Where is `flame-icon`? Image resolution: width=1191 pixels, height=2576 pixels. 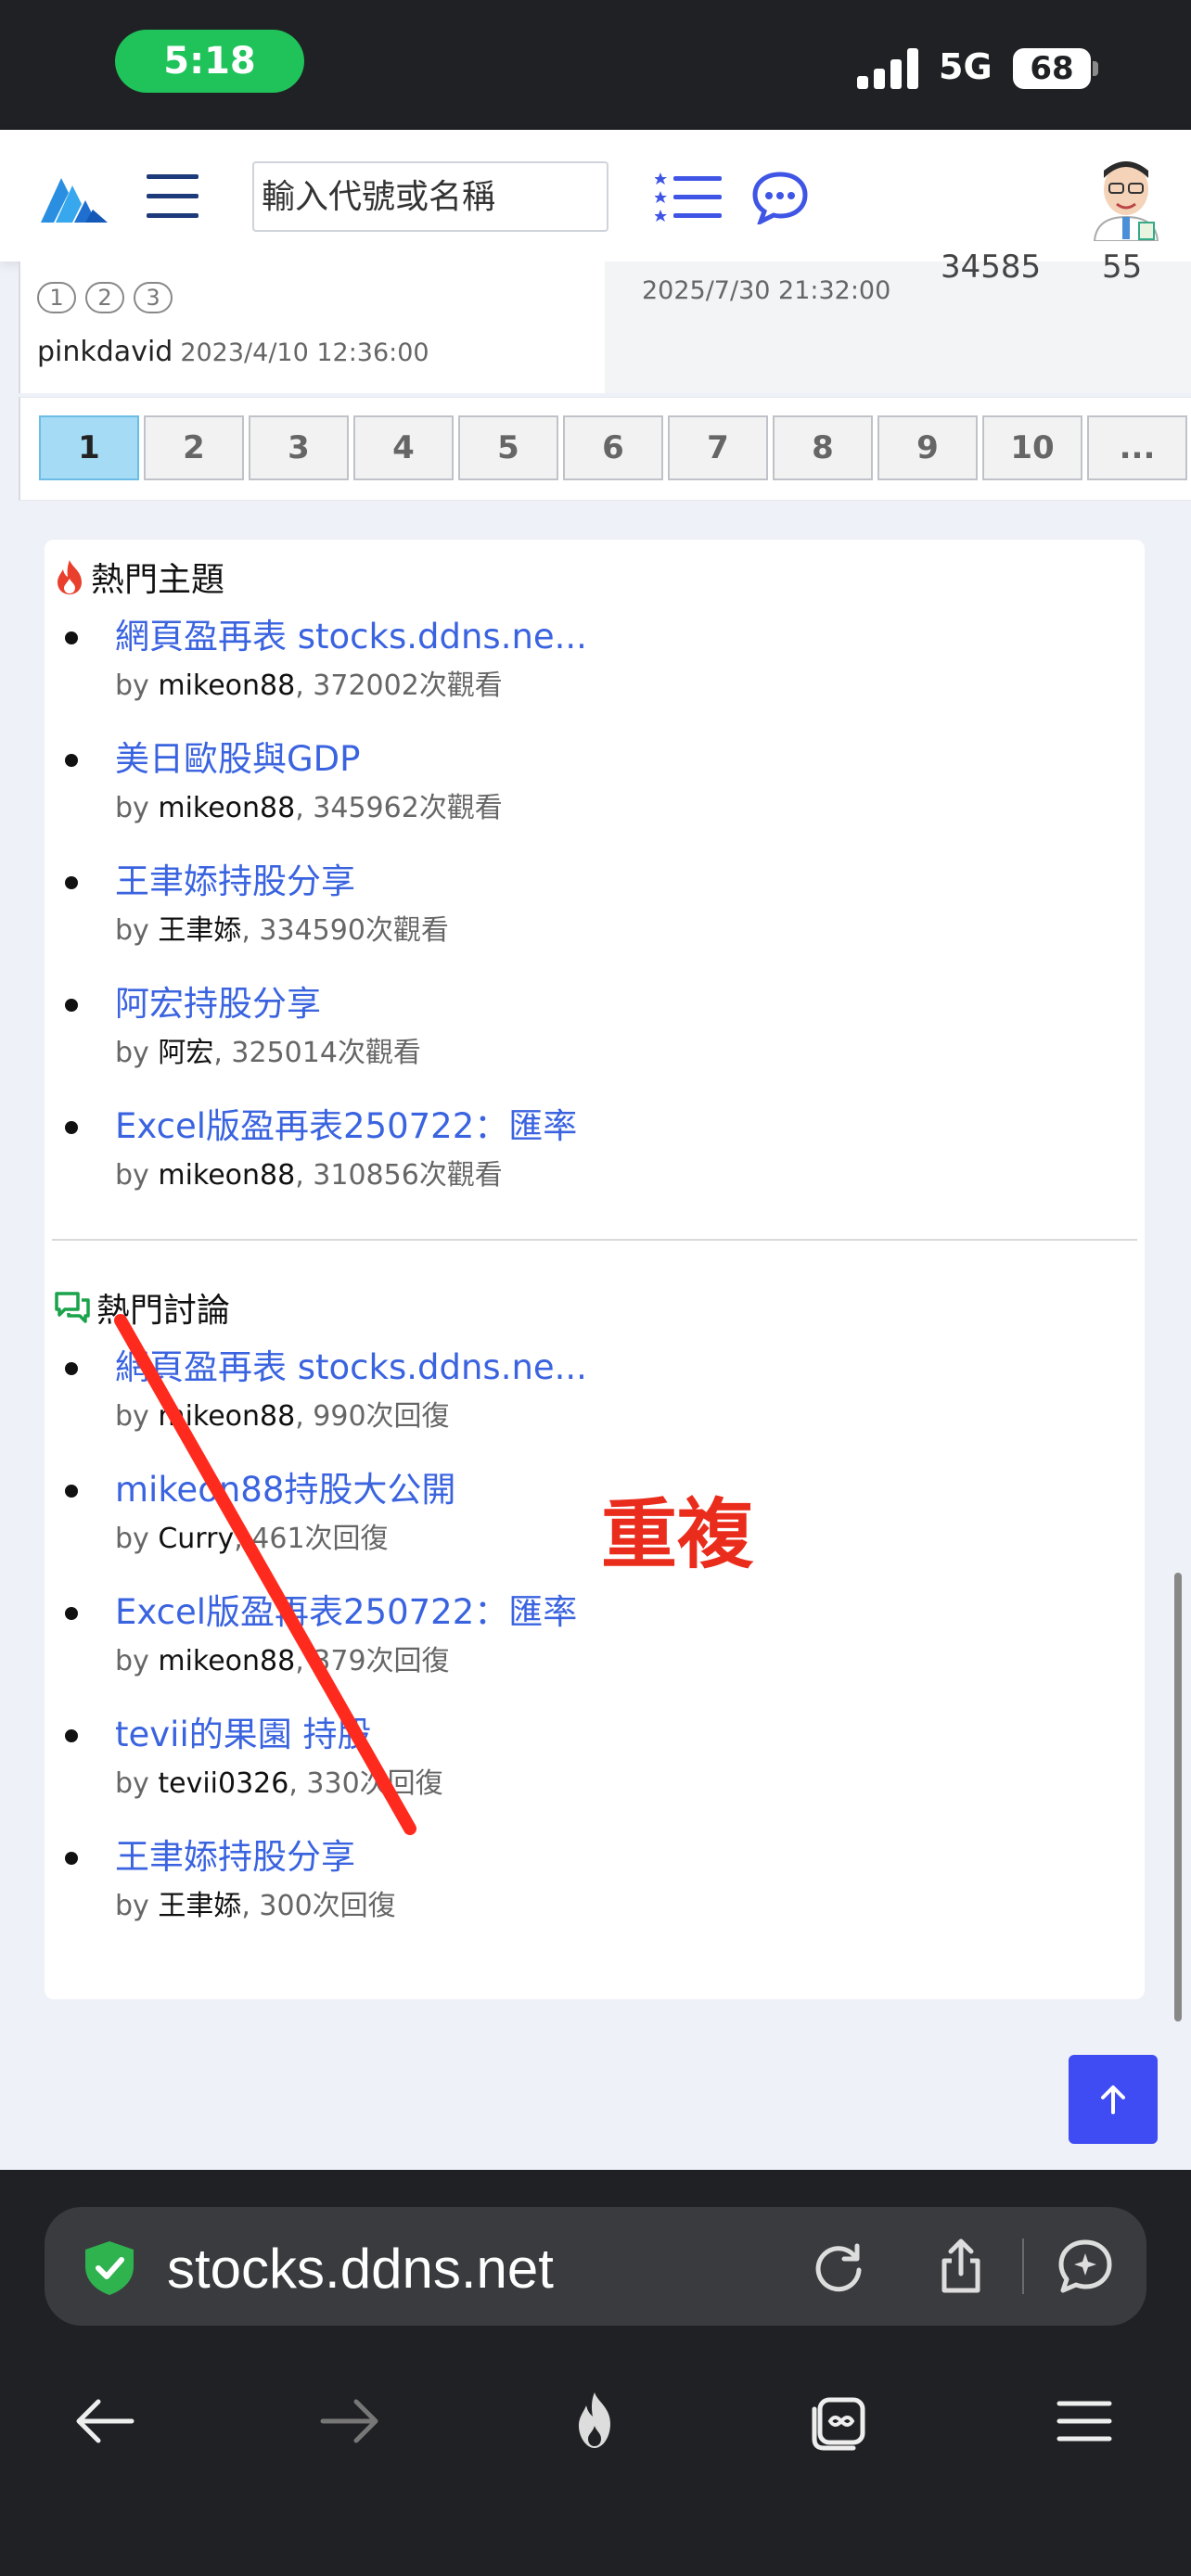 flame-icon is located at coordinates (594, 2421).